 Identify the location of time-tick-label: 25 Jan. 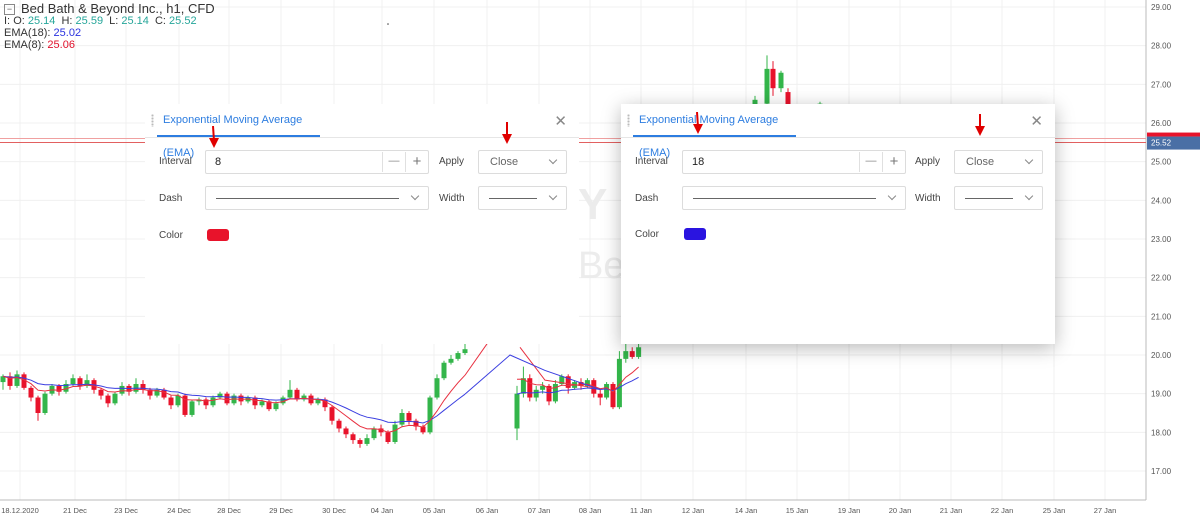
(1054, 510).